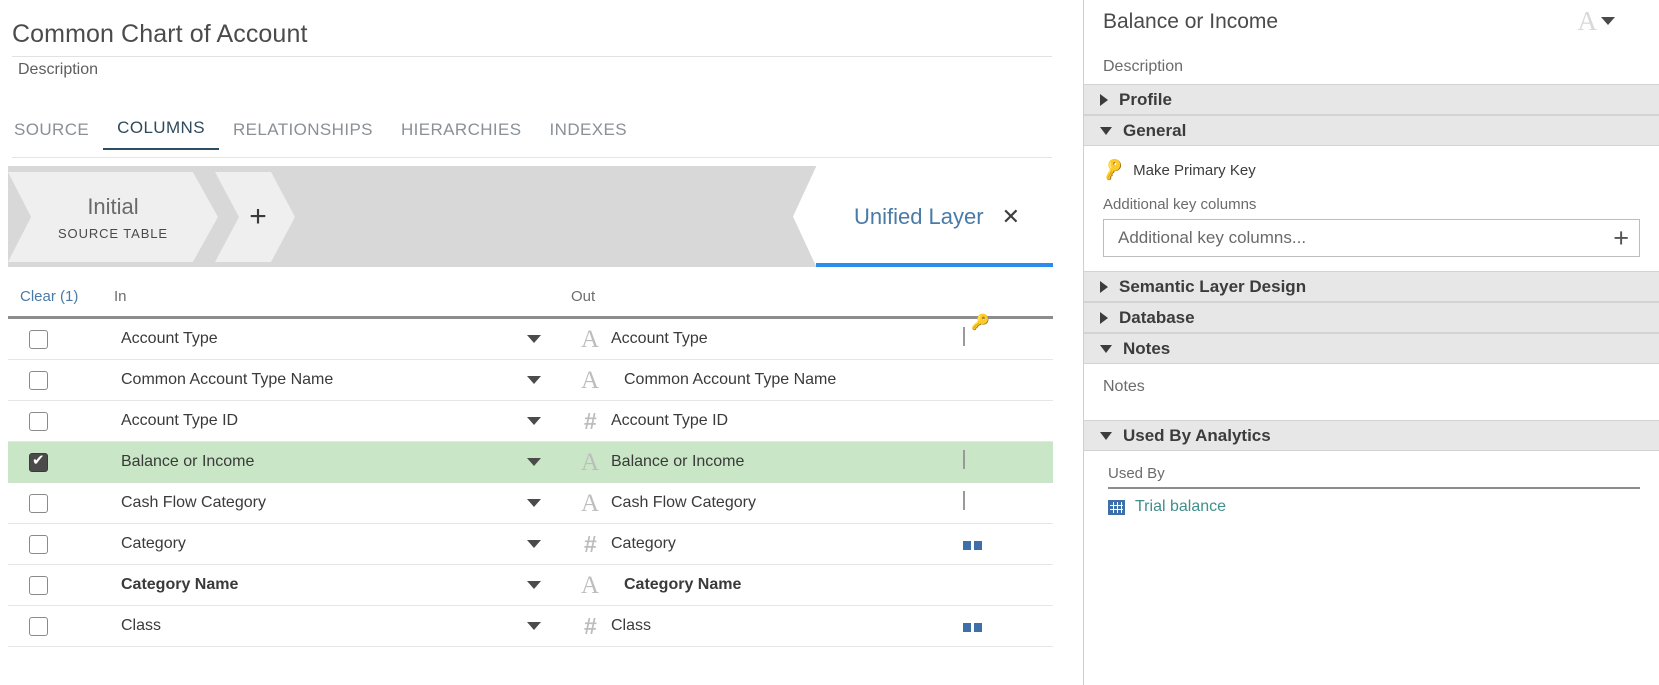  What do you see at coordinates (532, 56) in the screenshot?
I see `title-divider` at bounding box center [532, 56].